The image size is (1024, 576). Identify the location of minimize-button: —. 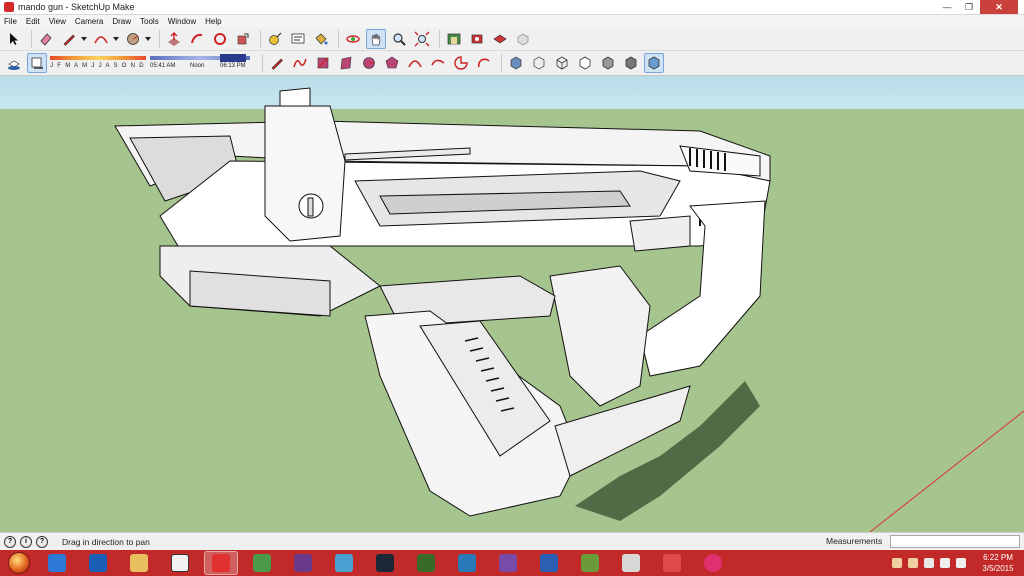
(947, 7).